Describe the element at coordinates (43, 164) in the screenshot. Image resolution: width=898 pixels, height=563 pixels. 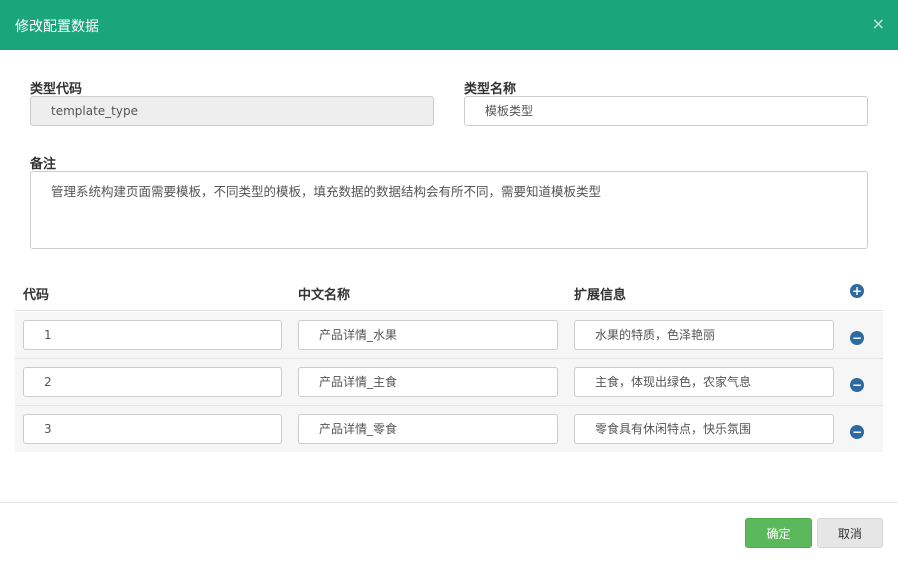
I see `remark-label: 备注` at that location.